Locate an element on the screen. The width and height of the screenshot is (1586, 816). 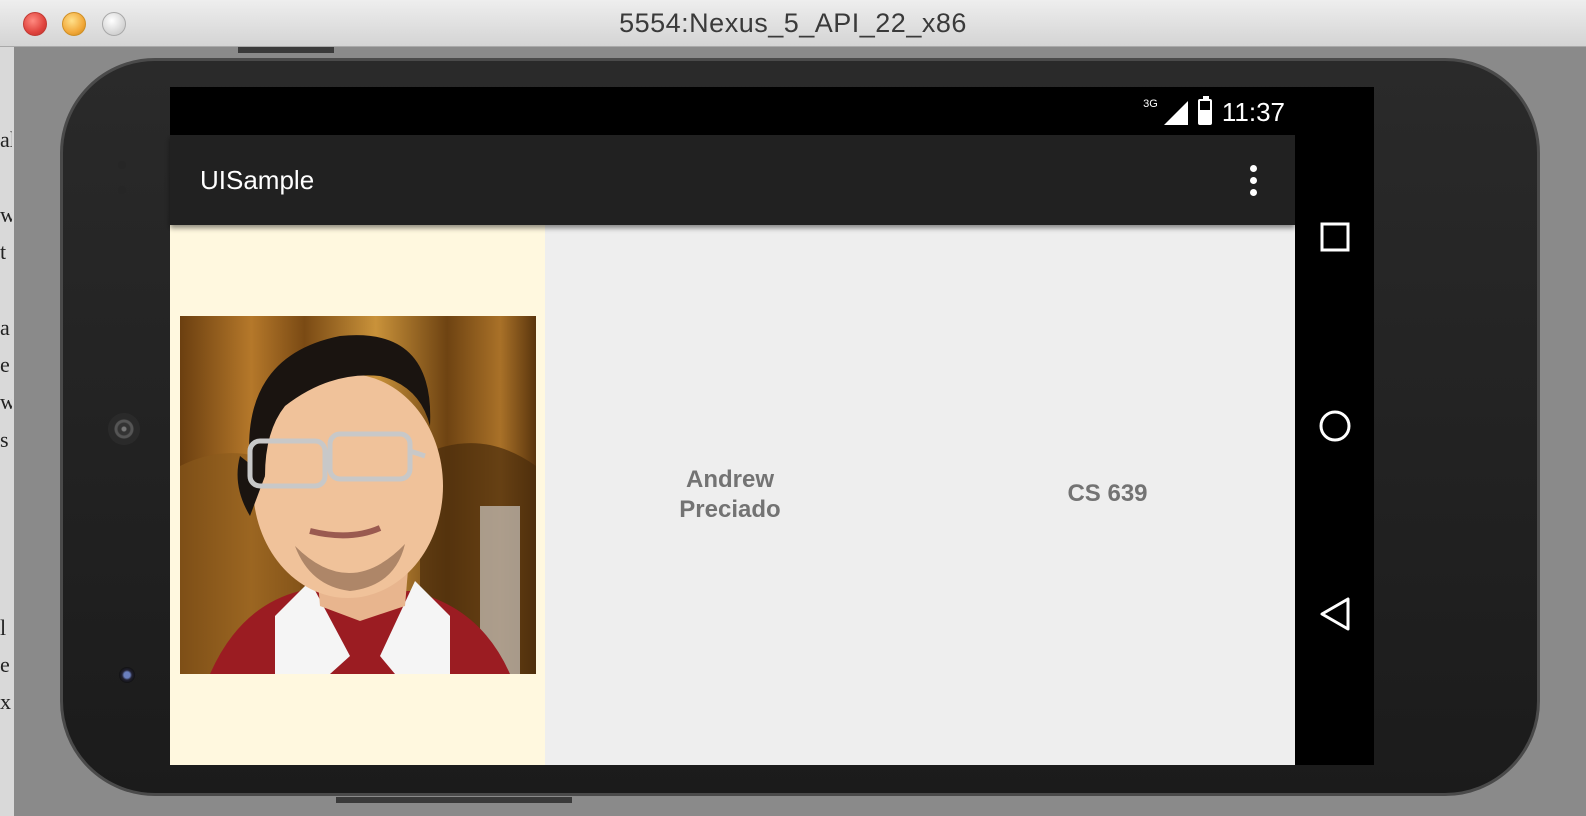
square-icon is located at coordinates (1335, 237).